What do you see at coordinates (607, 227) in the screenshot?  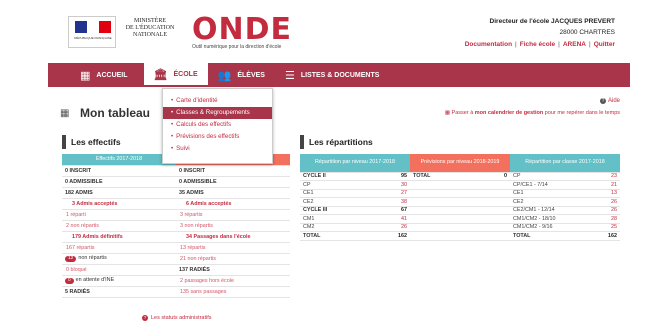 I see `level-value: 25` at bounding box center [607, 227].